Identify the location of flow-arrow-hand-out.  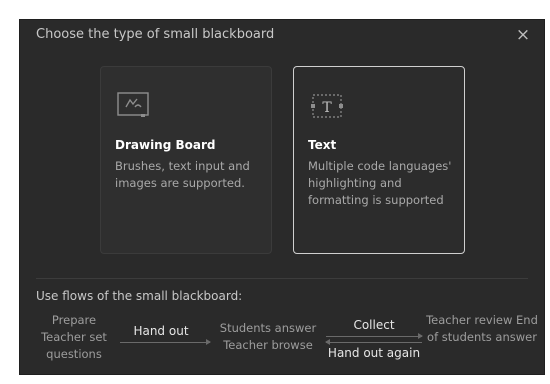
(165, 342).